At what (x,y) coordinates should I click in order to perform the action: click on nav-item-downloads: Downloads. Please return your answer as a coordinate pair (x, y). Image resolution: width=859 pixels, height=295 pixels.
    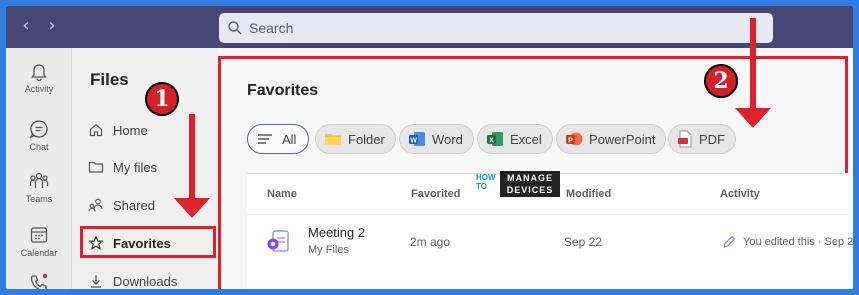
    Looking at the image, I should click on (148, 279).